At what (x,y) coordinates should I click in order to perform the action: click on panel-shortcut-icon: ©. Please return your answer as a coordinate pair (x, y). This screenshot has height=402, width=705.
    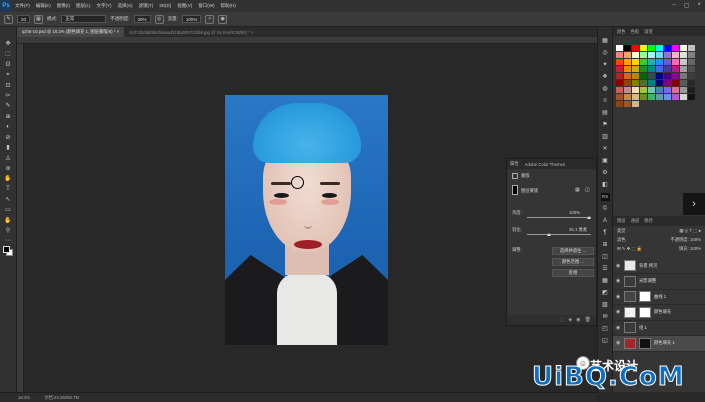
    Looking at the image, I should click on (605, 209).